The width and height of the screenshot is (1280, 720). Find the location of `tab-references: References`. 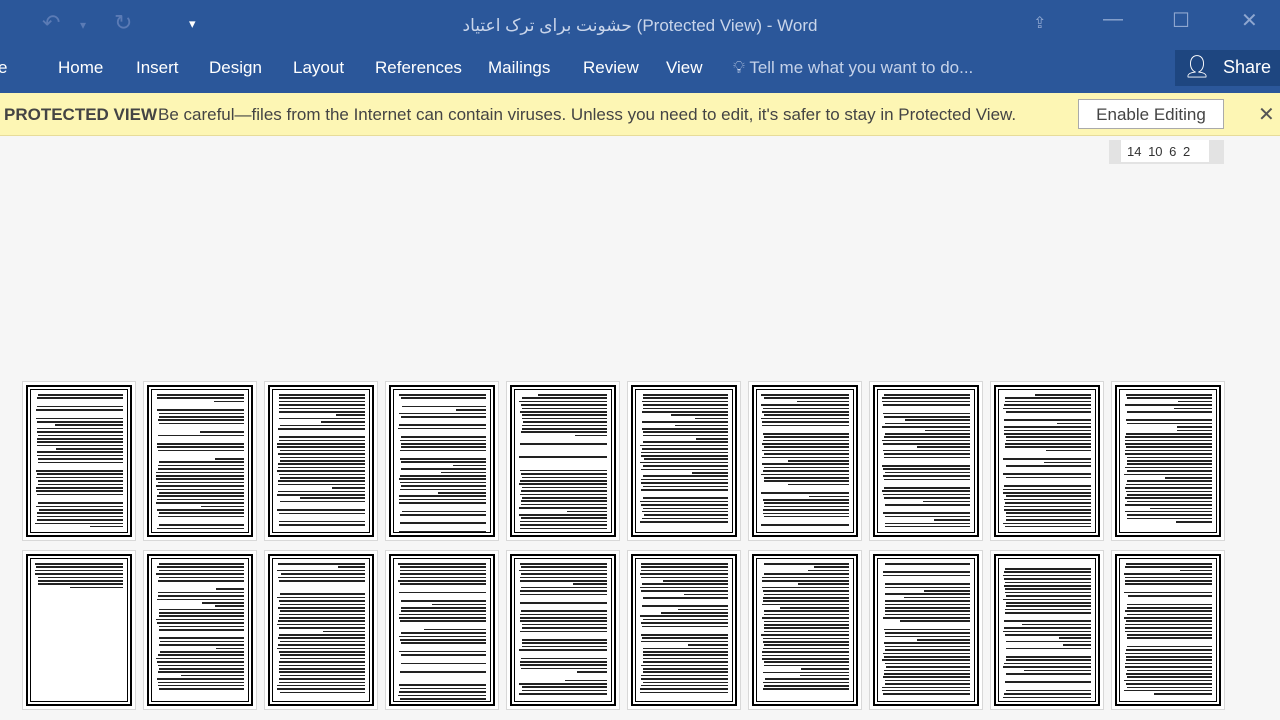

tab-references: References is located at coordinates (418, 68).